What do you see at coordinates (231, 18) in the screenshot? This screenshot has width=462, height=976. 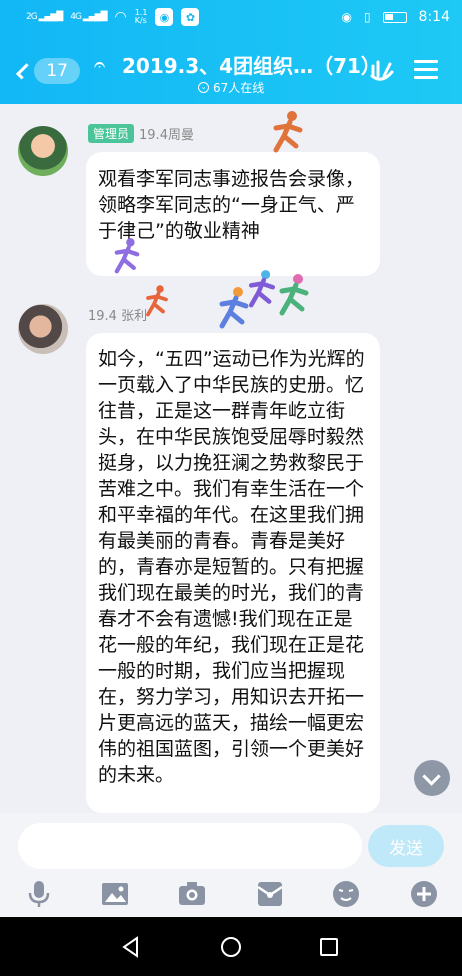 I see `status-bar: 2G ▂▄▆█ 4G ▂▄▆█ ◠ 1.1 K/s ◉ ✿ ◉ ▯ 8:14` at bounding box center [231, 18].